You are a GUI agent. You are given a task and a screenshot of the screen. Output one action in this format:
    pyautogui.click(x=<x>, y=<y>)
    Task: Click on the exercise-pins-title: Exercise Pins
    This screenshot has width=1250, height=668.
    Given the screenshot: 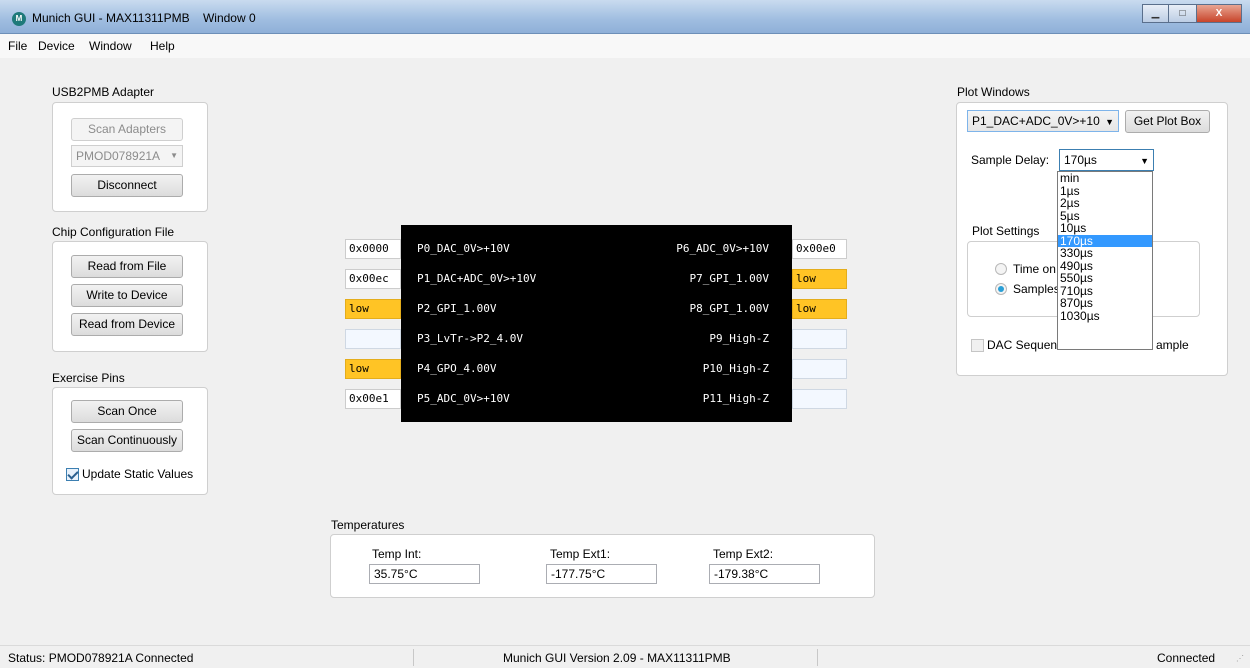 What is the action you would take?
    pyautogui.click(x=88, y=378)
    